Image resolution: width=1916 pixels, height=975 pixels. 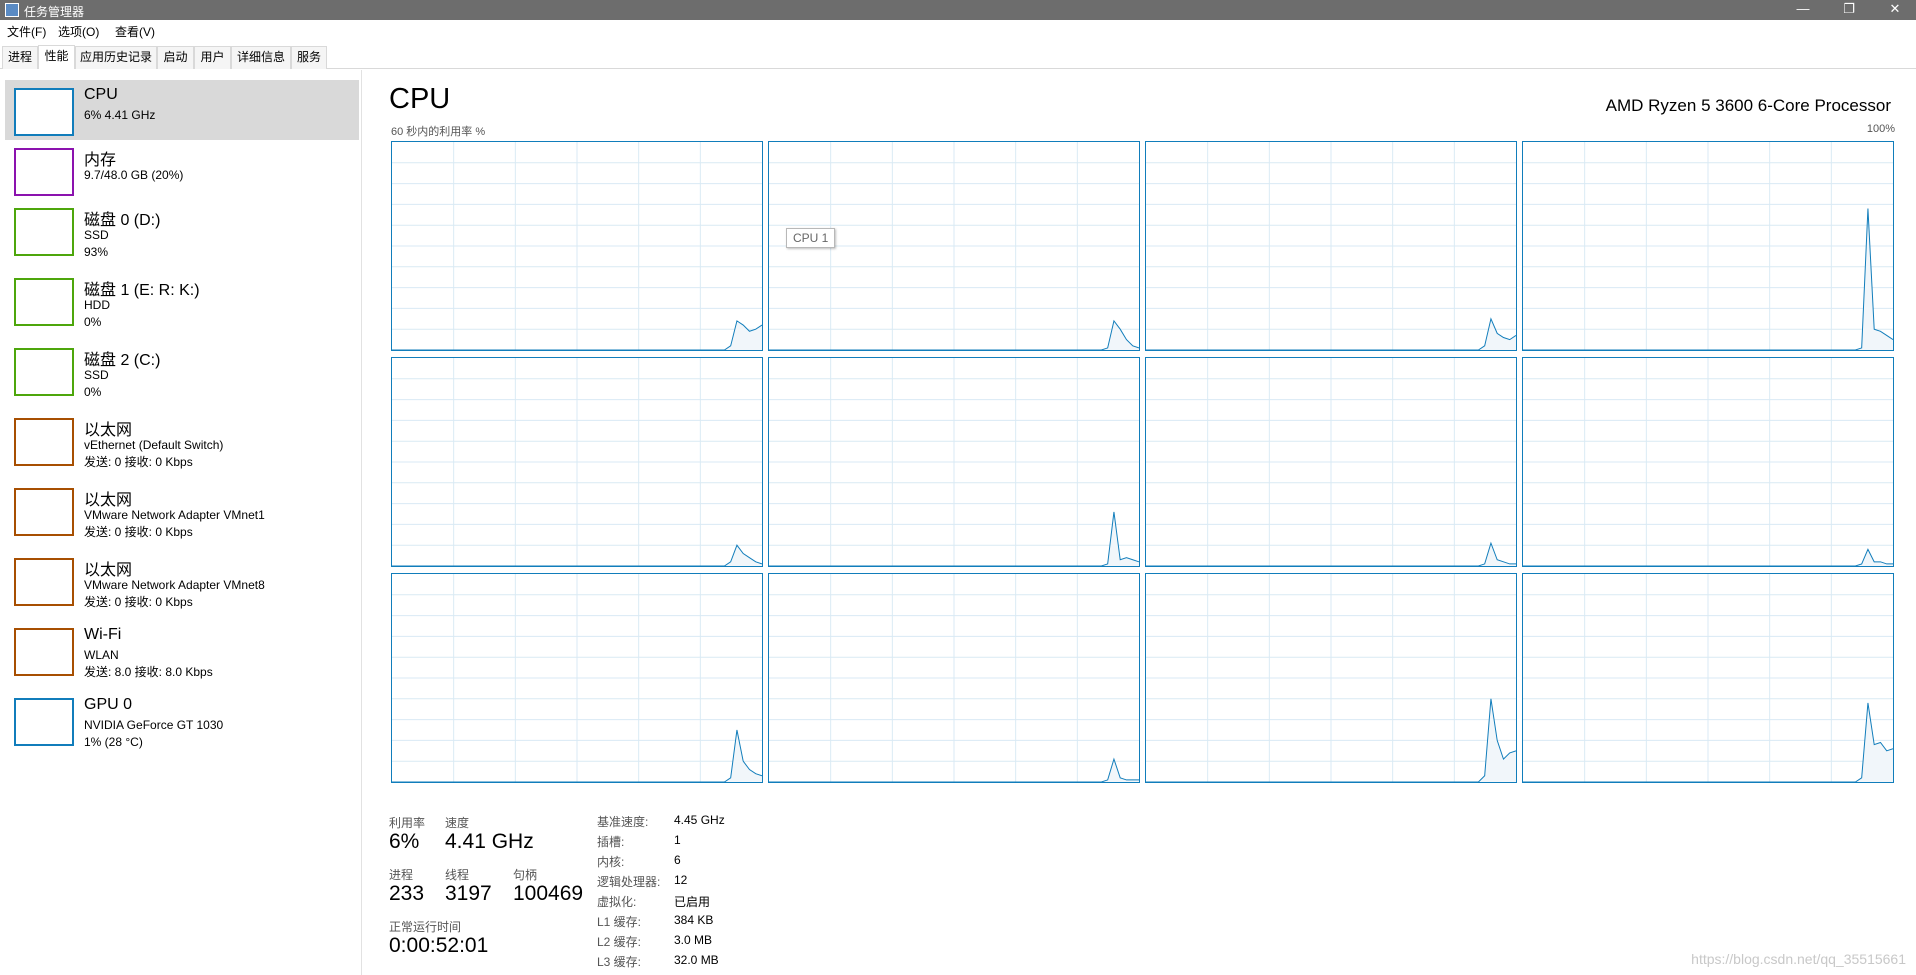 I want to click on spec-cores-value: 6, so click(x=677, y=860).